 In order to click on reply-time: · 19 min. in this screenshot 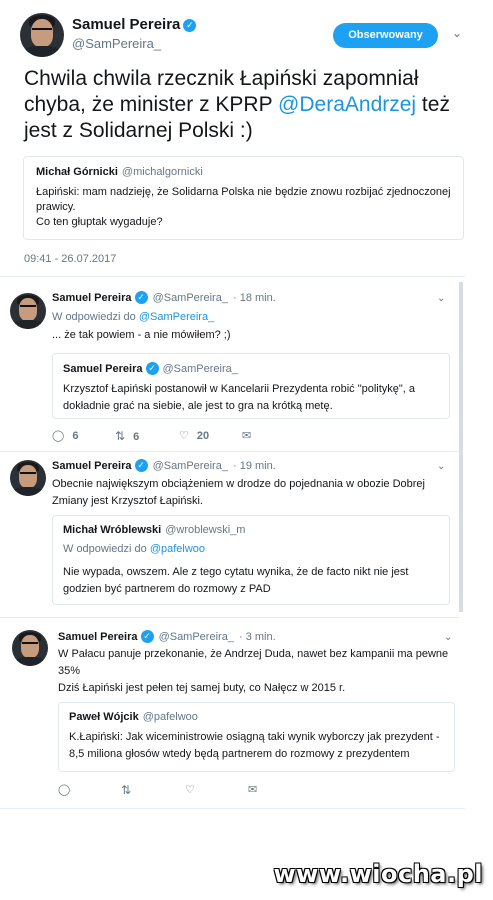, I will do `click(254, 466)`.